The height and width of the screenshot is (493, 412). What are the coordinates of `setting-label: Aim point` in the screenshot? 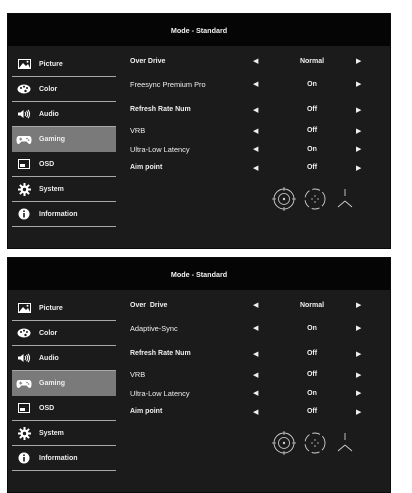 It's located at (146, 412).